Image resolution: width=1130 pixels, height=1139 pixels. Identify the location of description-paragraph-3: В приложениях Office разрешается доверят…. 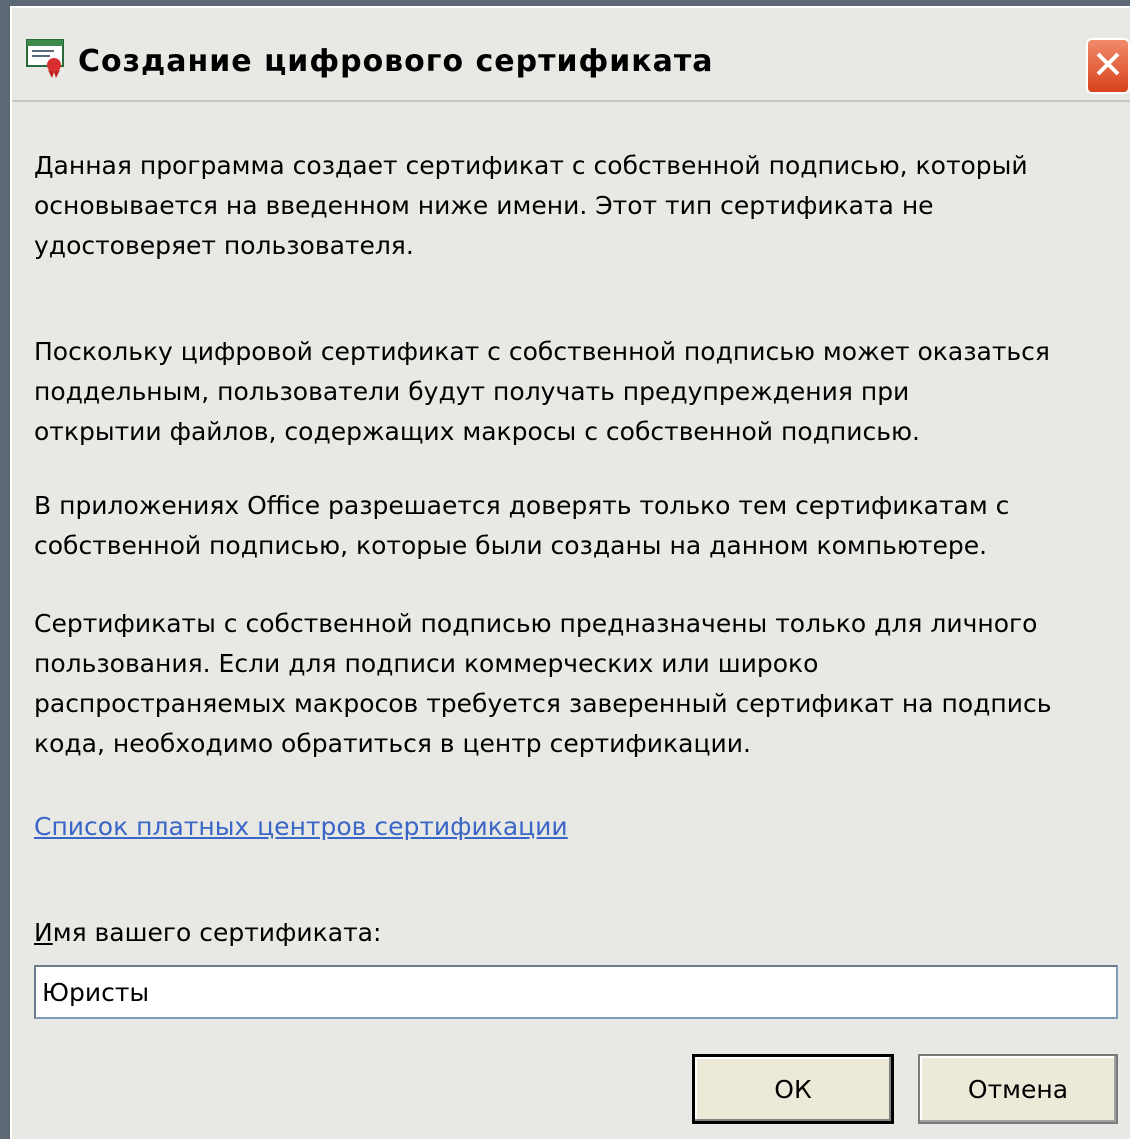
(522, 525).